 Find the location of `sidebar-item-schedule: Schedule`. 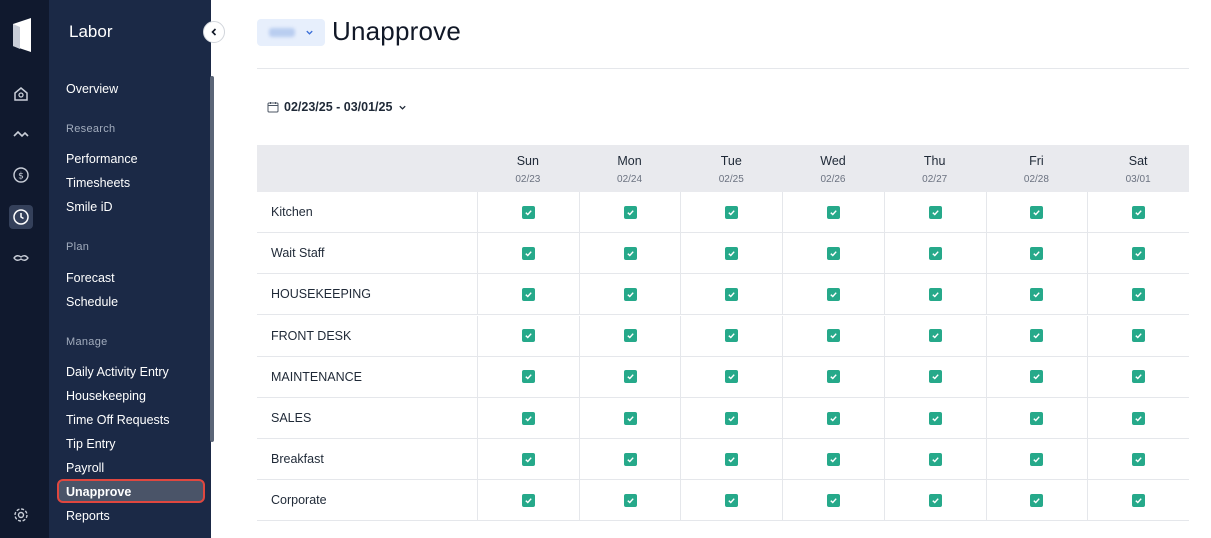

sidebar-item-schedule: Schedule is located at coordinates (92, 302).